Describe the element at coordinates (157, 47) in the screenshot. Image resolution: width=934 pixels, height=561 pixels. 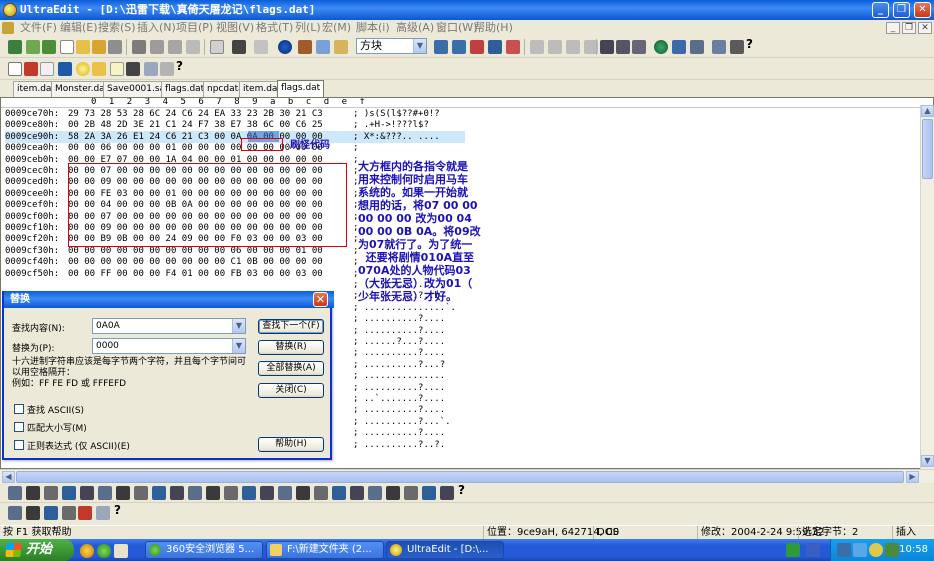
I see `print-preview-icon` at that location.